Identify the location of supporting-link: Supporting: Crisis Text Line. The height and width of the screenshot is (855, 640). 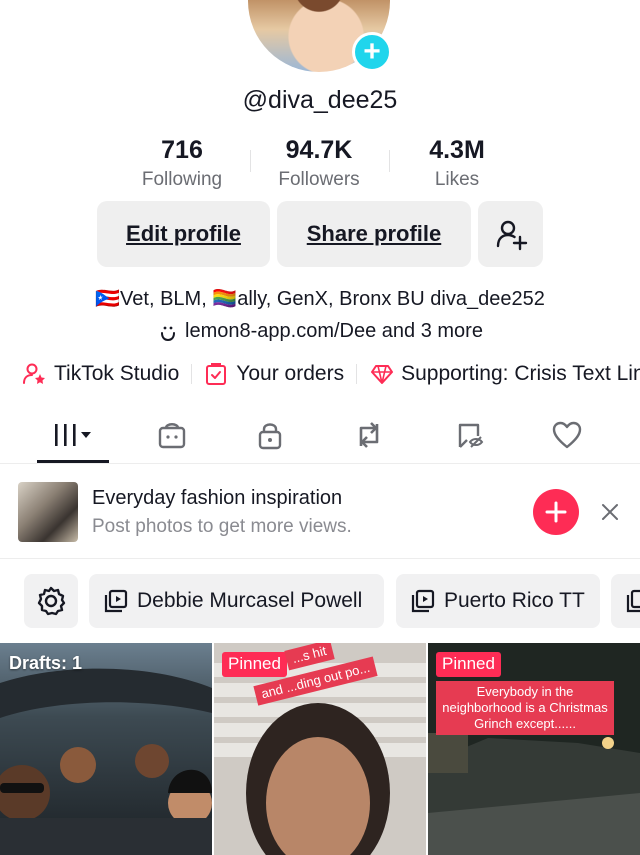
(504, 374).